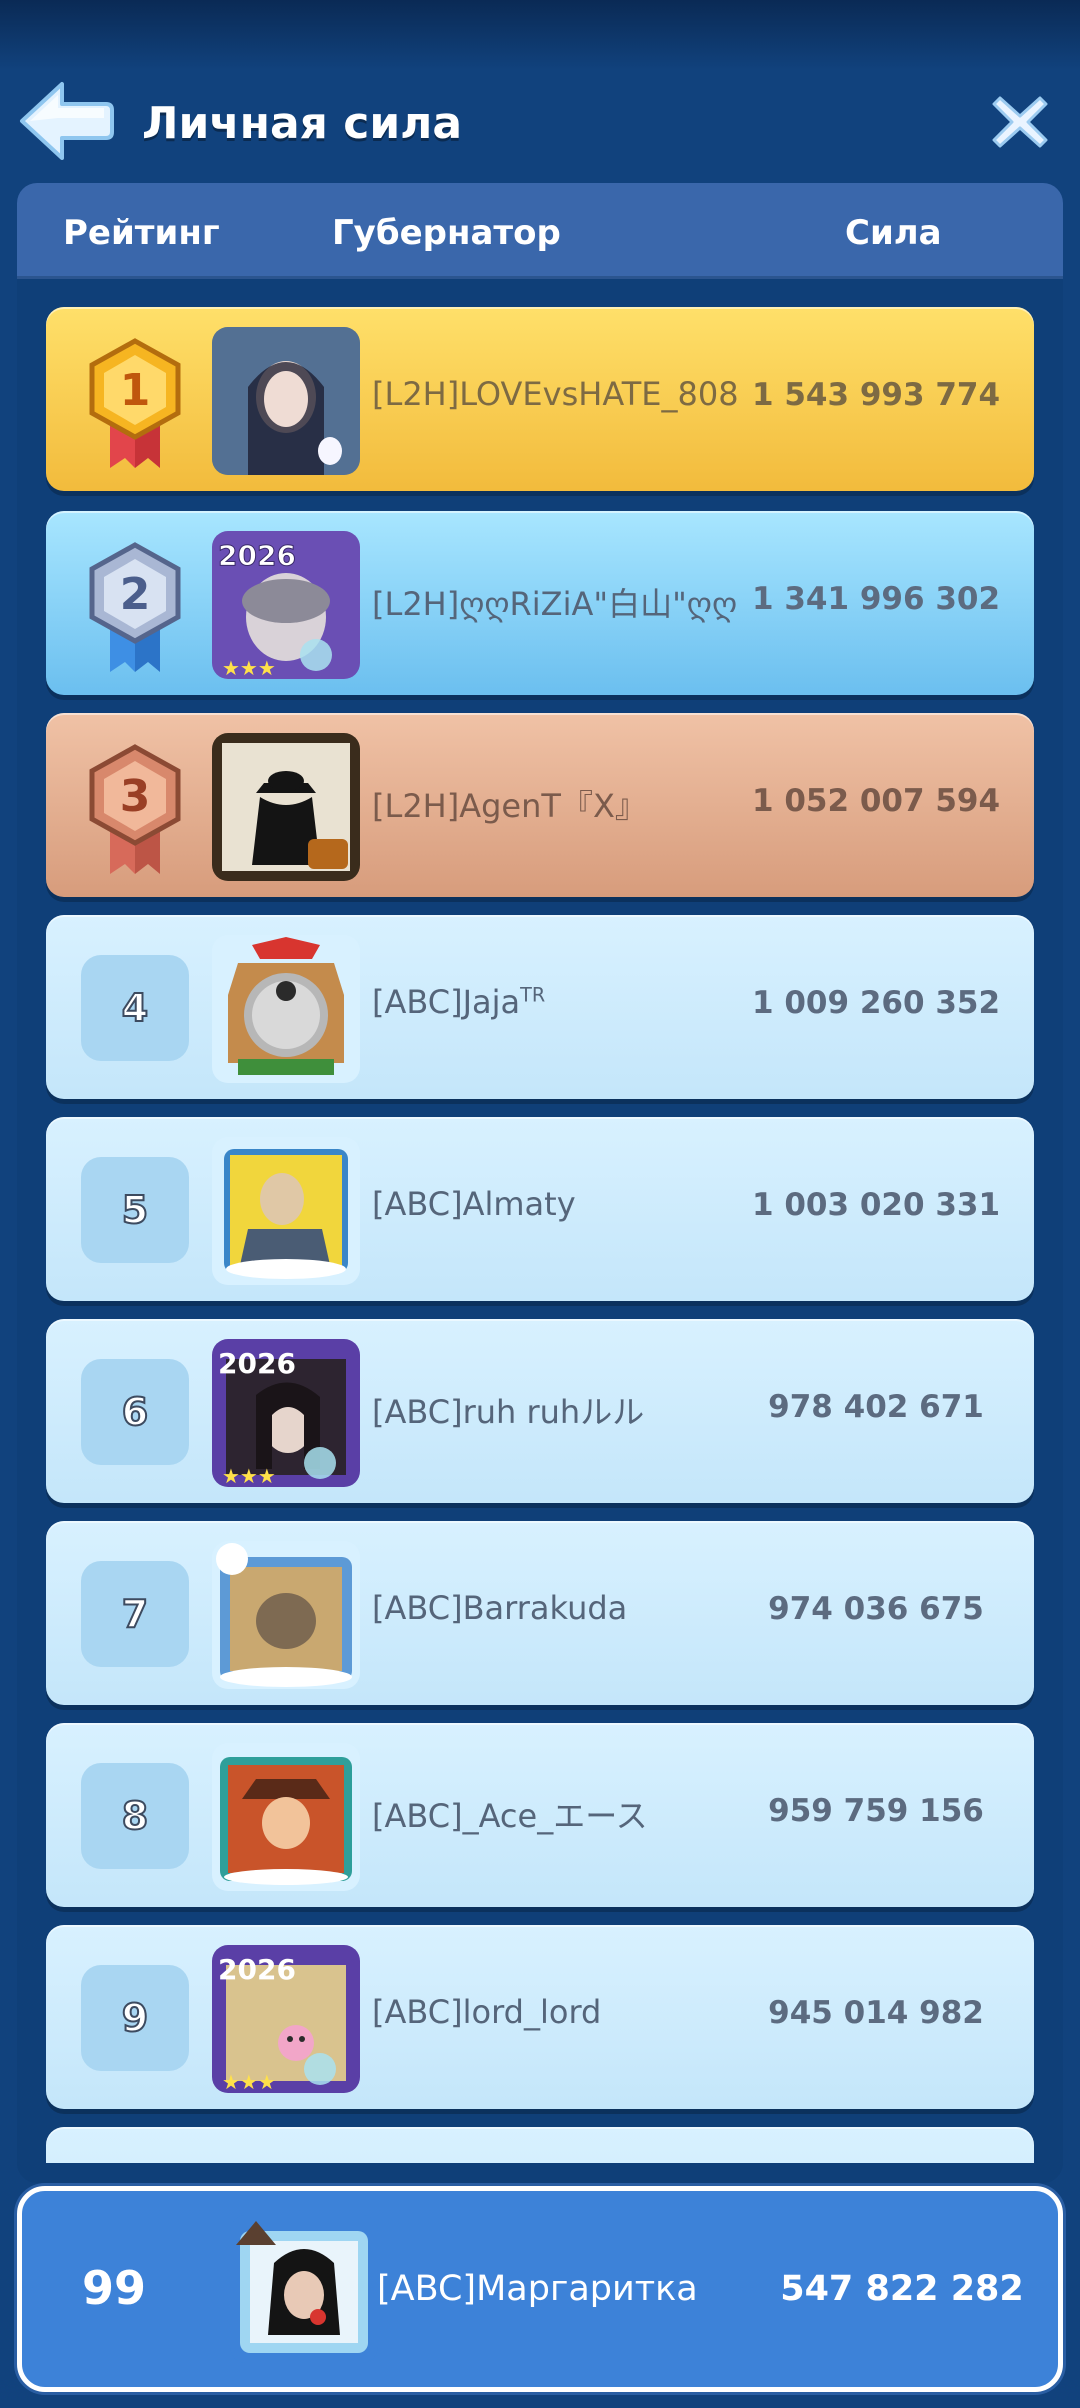 The image size is (1080, 2408). I want to click on bronze-medal-icon: 3, so click(135, 809).